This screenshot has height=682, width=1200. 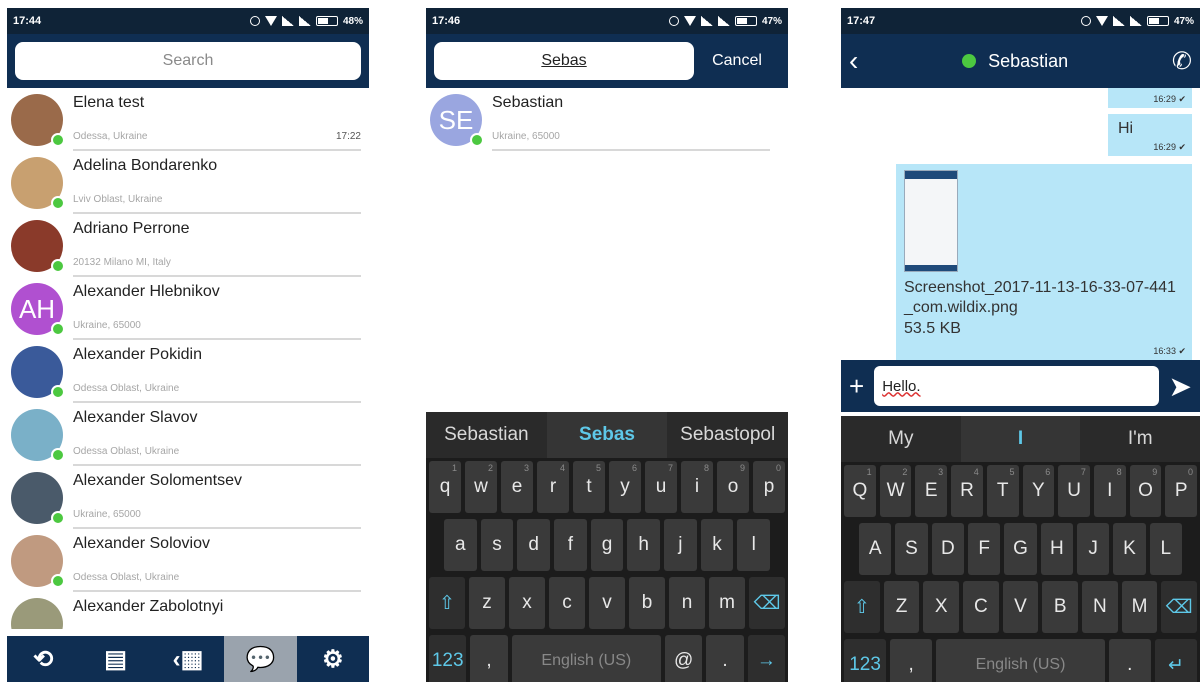 What do you see at coordinates (717, 545) in the screenshot?
I see `key-k: k` at bounding box center [717, 545].